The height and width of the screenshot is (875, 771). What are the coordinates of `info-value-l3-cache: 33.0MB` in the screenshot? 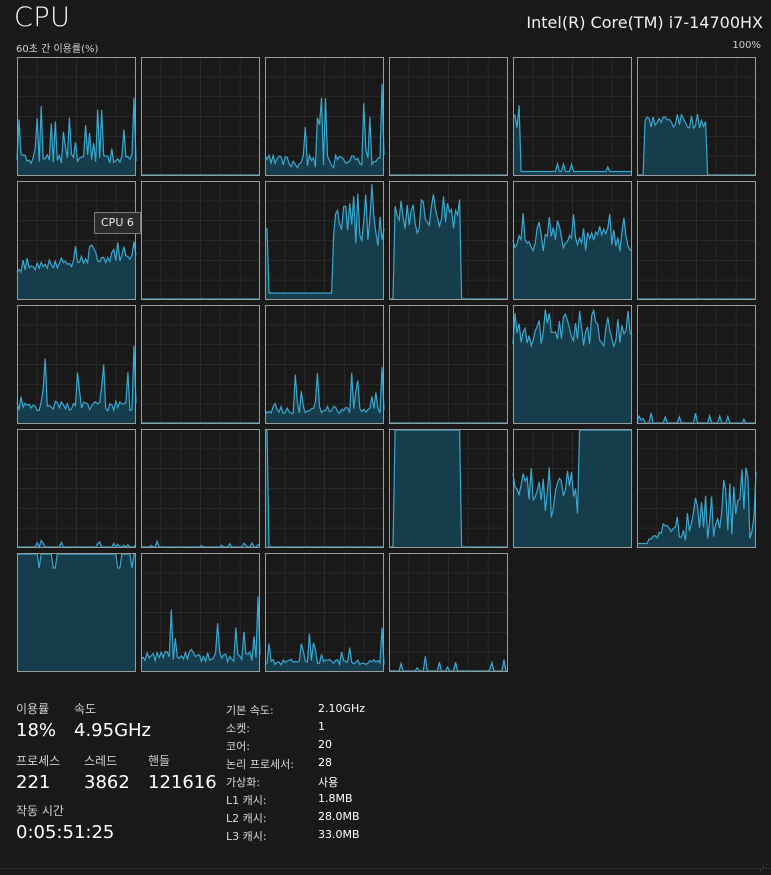 It's located at (339, 834).